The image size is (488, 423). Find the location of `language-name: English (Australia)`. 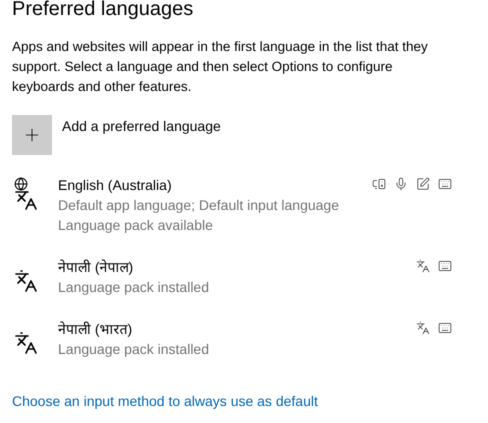

language-name: English (Australia) is located at coordinates (115, 185).